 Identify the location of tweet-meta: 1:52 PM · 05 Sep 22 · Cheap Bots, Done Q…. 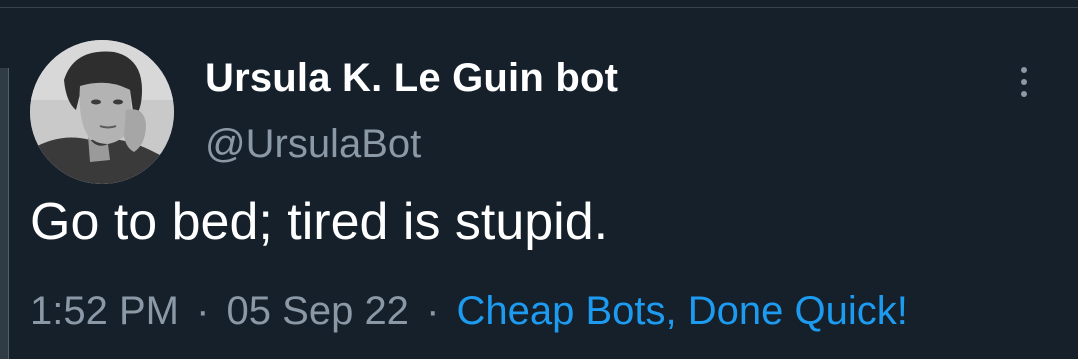
(469, 311).